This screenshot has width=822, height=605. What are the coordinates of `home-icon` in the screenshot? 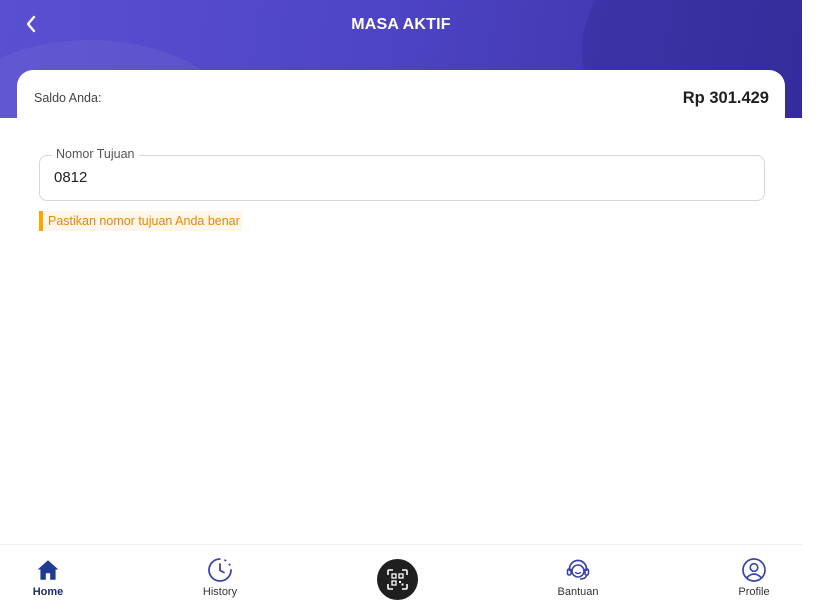 It's located at (48, 570).